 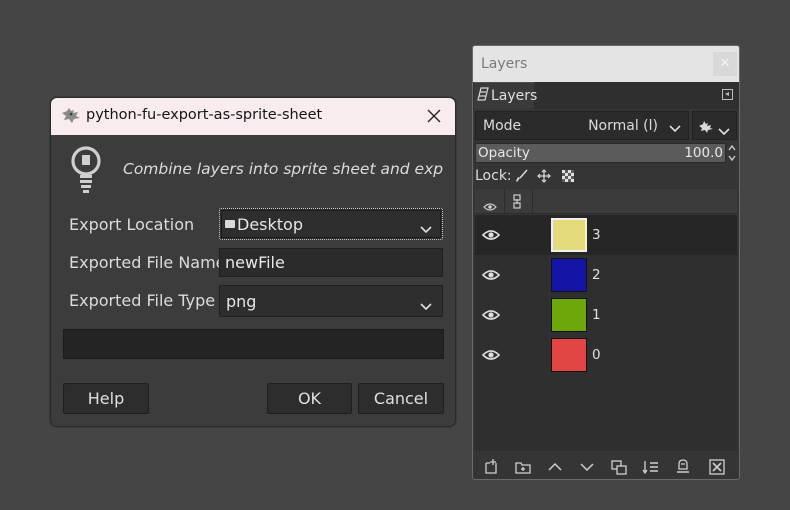 What do you see at coordinates (717, 467) in the screenshot?
I see `delete-layer-icon` at bounding box center [717, 467].